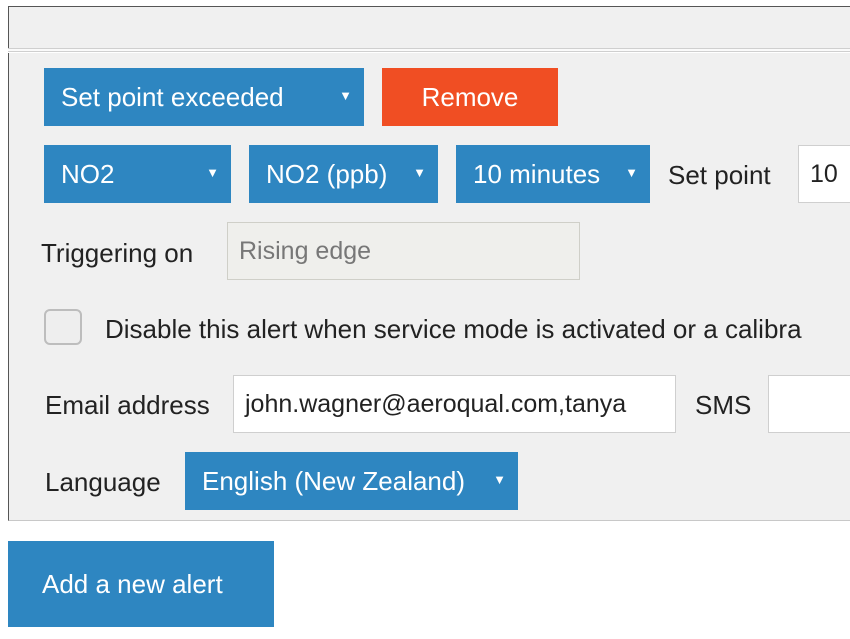 Image resolution: width=850 pixels, height=639 pixels. Describe the element at coordinates (454, 404) in the screenshot. I see `email-input: john.wagner@aeroqual.com,tanya` at that location.